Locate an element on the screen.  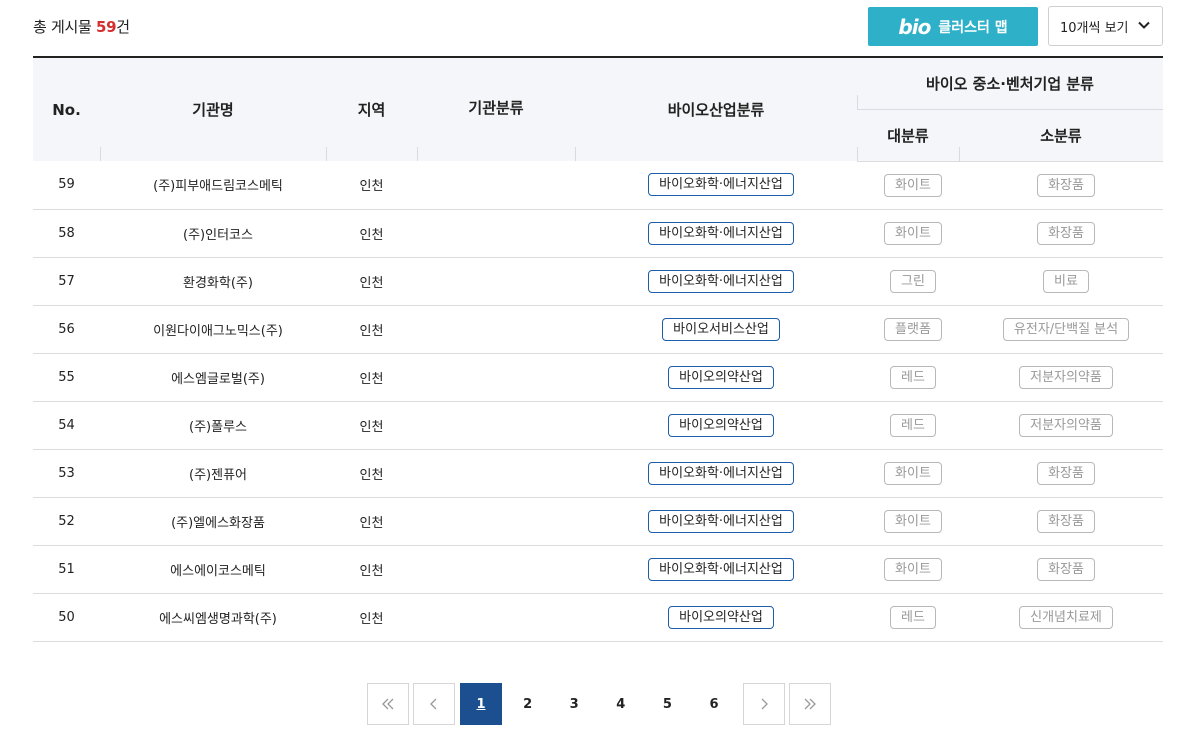
table-row: 52 (주)엘에스화장품 인천 바이오화학·에너지산업 화이트 화장품 is located at coordinates (598, 521).